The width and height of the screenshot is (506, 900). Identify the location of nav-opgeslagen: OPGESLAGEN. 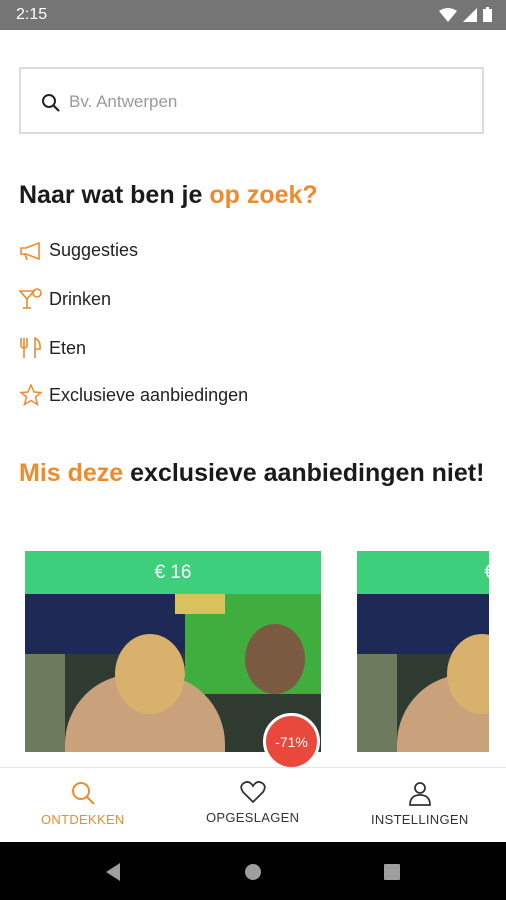
(252, 802).